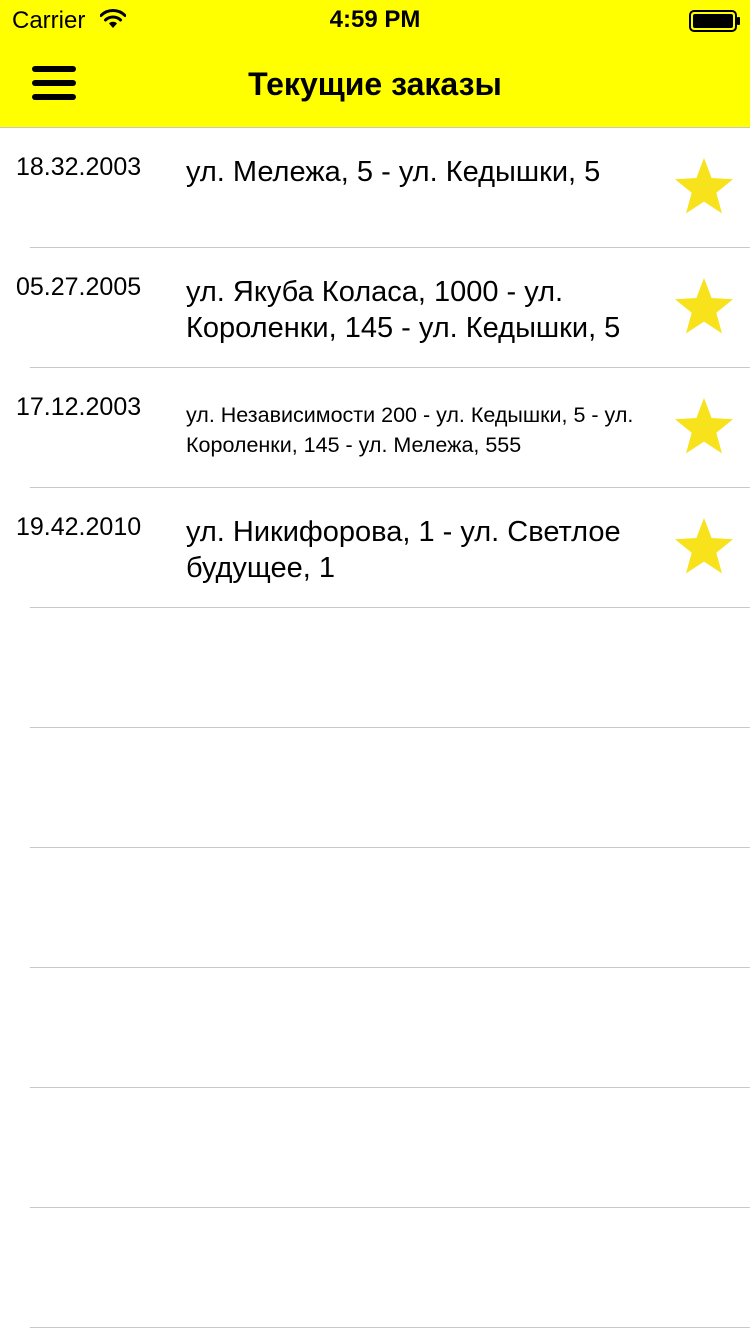  I want to click on order-date: 05.27.2005, so click(79, 287).